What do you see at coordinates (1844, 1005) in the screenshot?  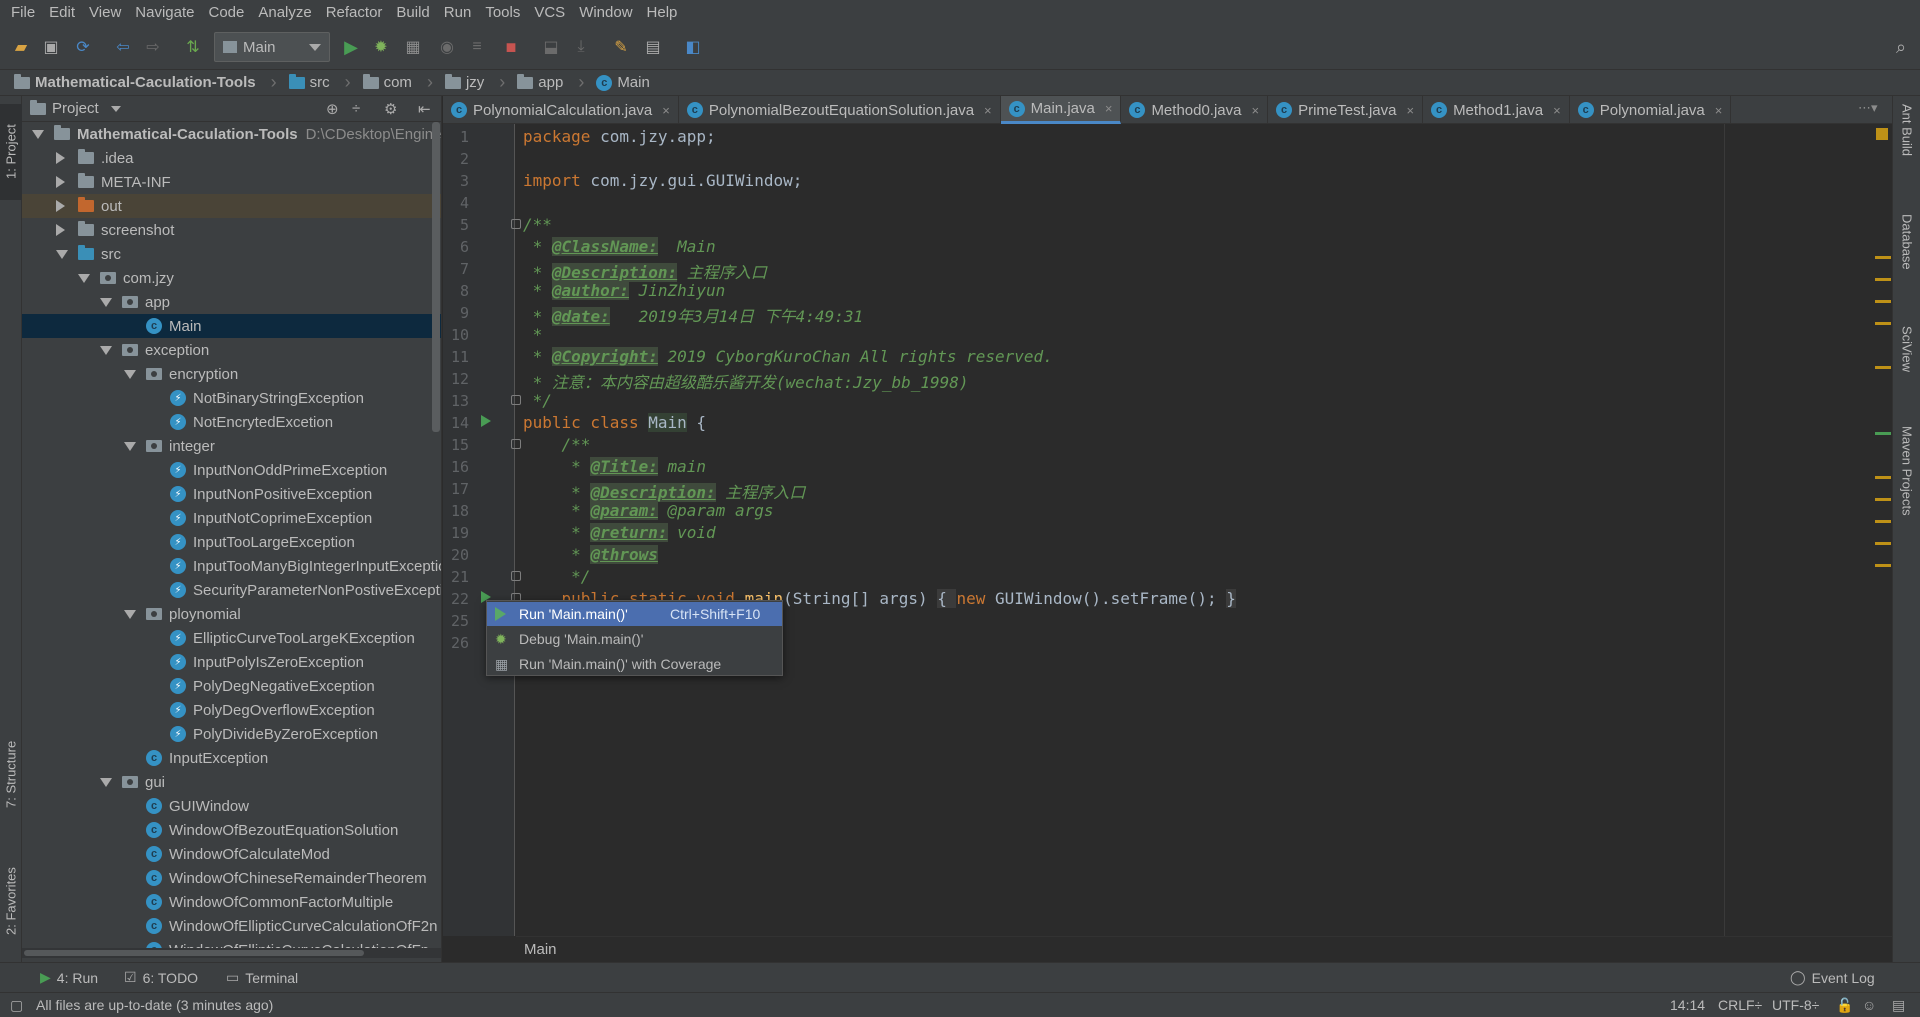 I see `lock-icon: 🔓` at bounding box center [1844, 1005].